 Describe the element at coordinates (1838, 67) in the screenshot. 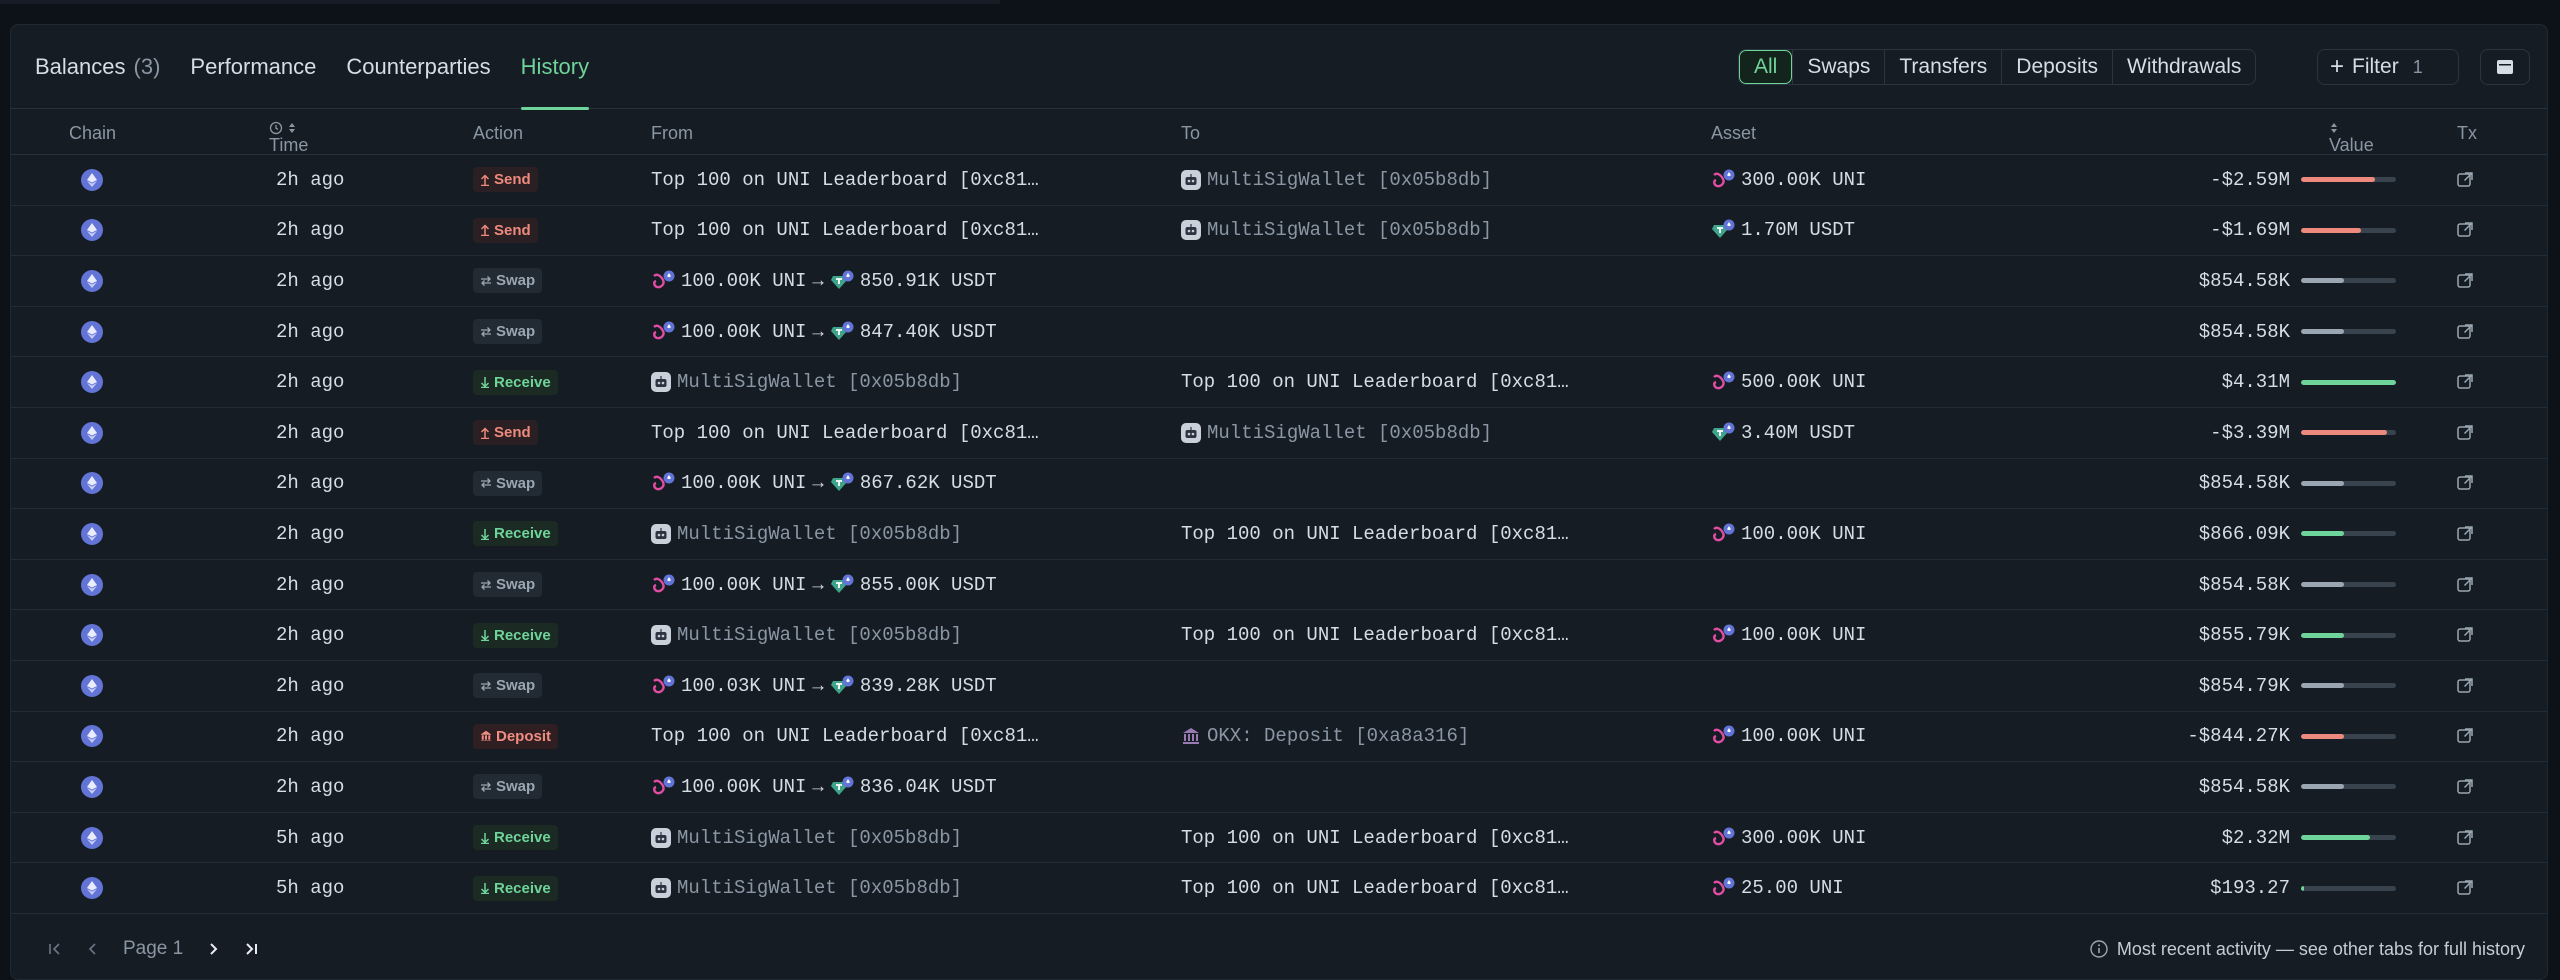

I see `segment-swaps: Swaps` at that location.